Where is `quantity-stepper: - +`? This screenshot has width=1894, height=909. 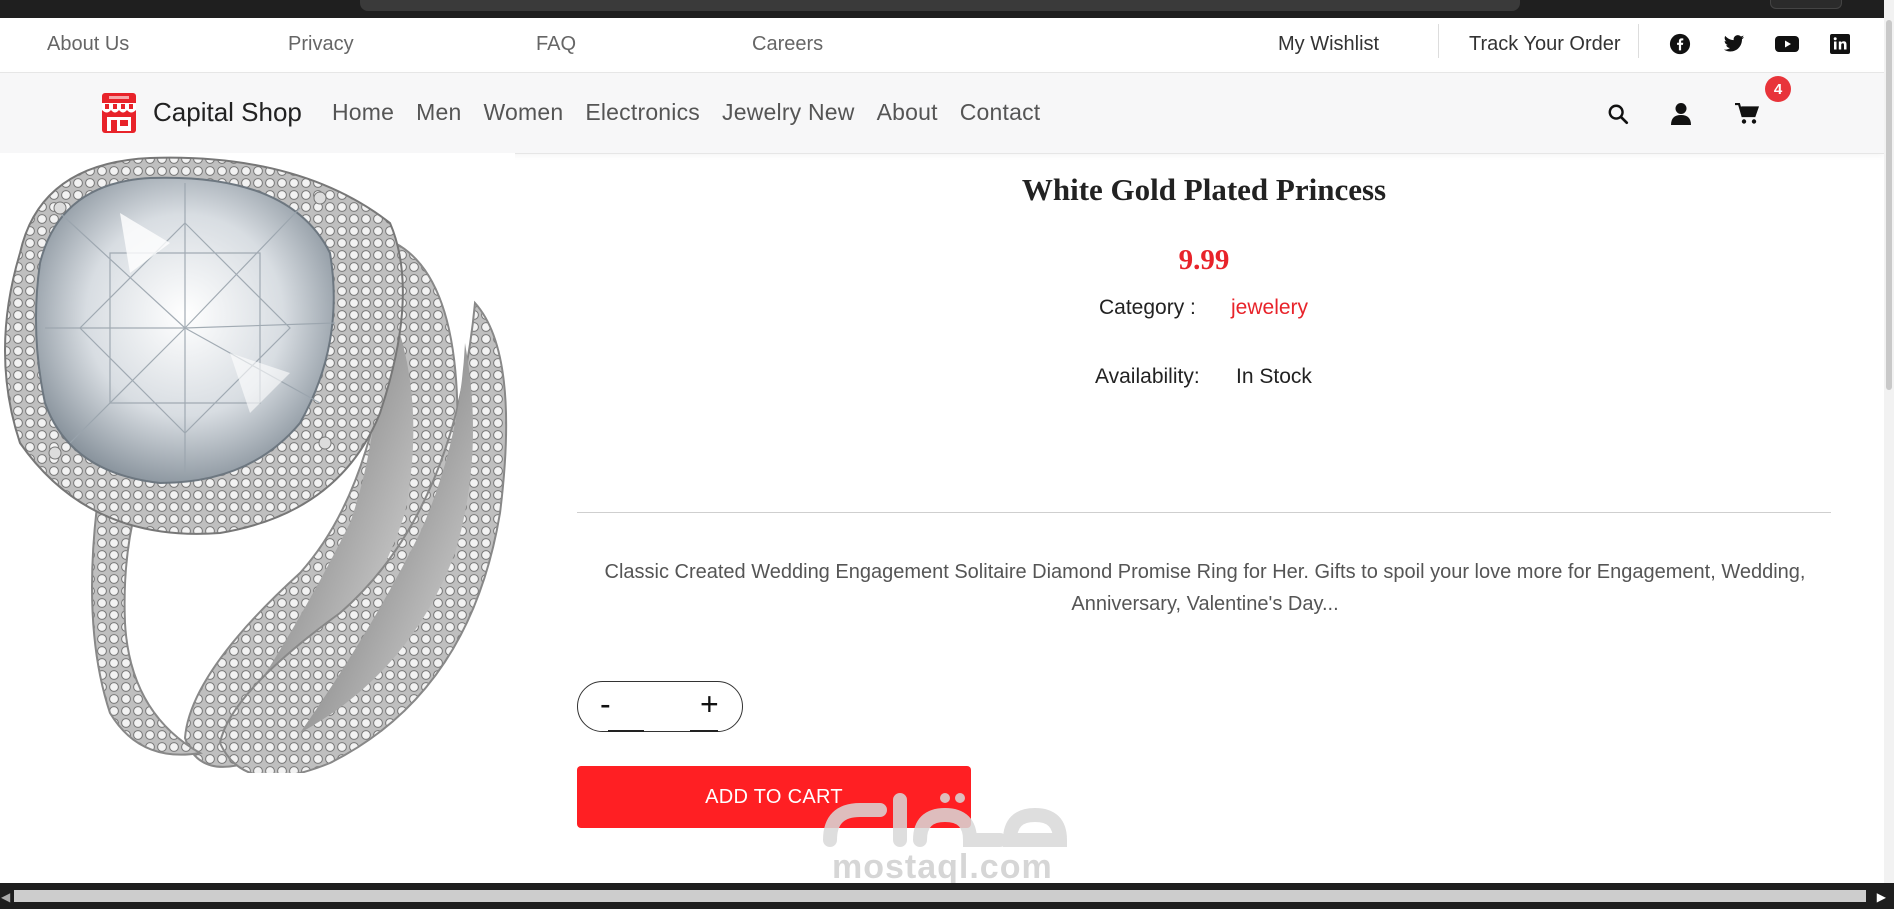
quantity-stepper: - + is located at coordinates (660, 706).